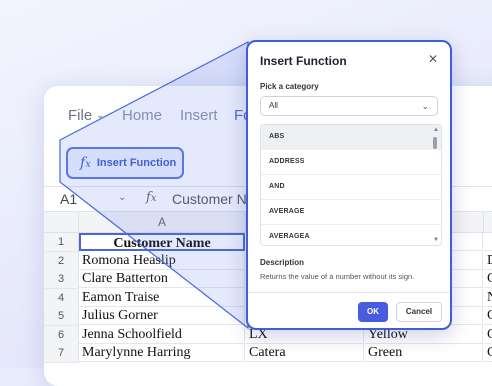  What do you see at coordinates (436, 130) in the screenshot?
I see `scroll-up-icon: ▲` at bounding box center [436, 130].